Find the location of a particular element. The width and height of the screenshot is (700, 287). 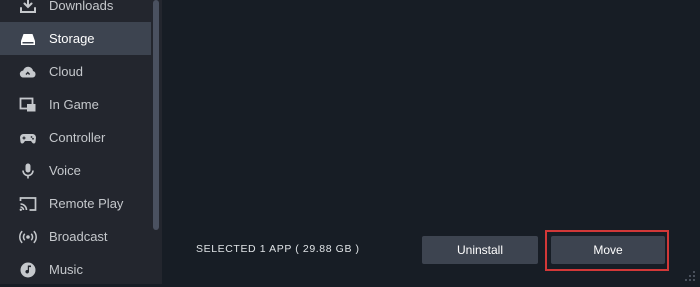

storage-drive-icon is located at coordinates (28, 39).